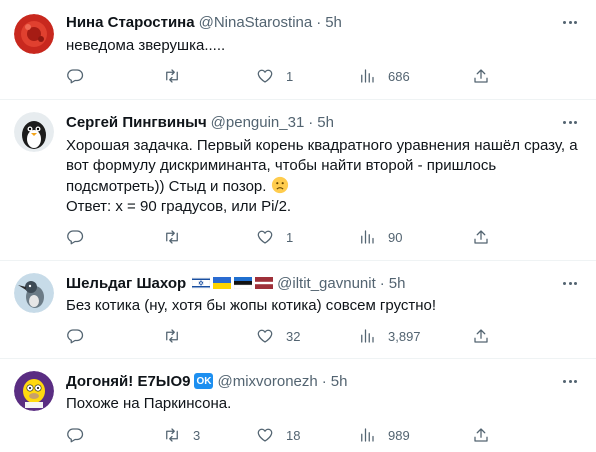  I want to click on views-count: 686, so click(399, 76).